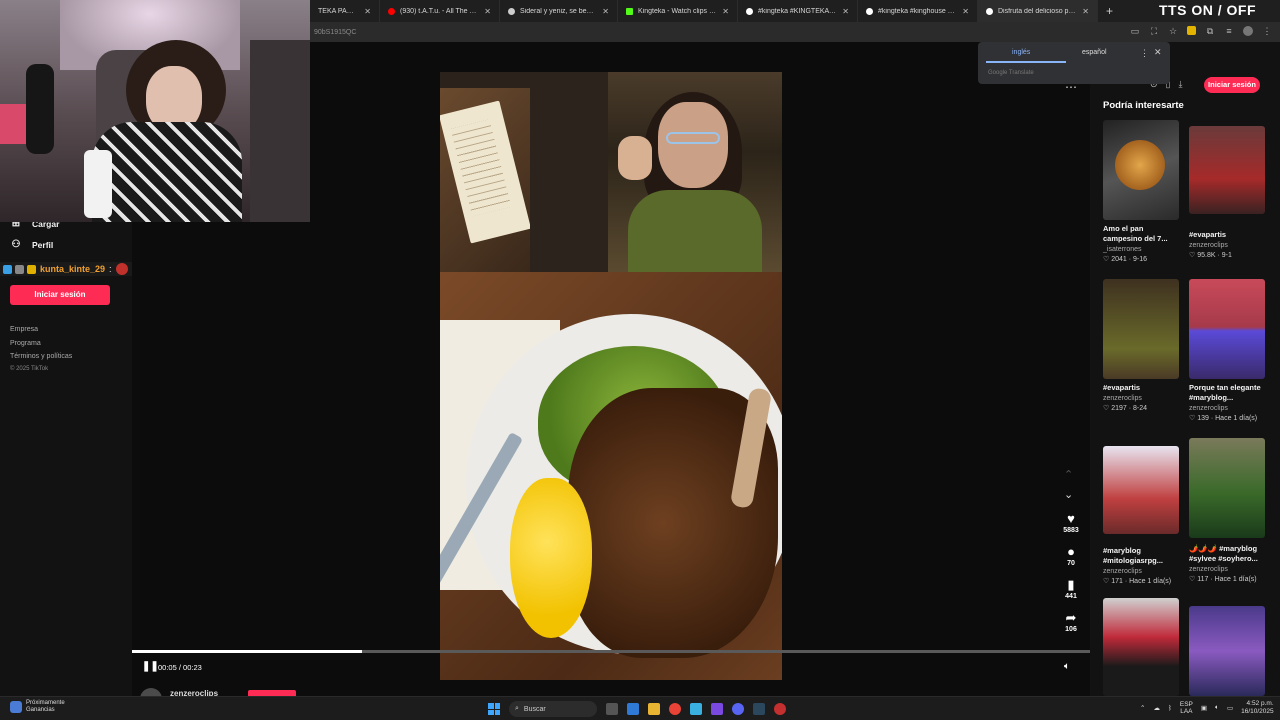 The height and width of the screenshot is (720, 1280). Describe the element at coordinates (1208, 408) in the screenshot. I see `rec-author: zenzeroclips` at that location.